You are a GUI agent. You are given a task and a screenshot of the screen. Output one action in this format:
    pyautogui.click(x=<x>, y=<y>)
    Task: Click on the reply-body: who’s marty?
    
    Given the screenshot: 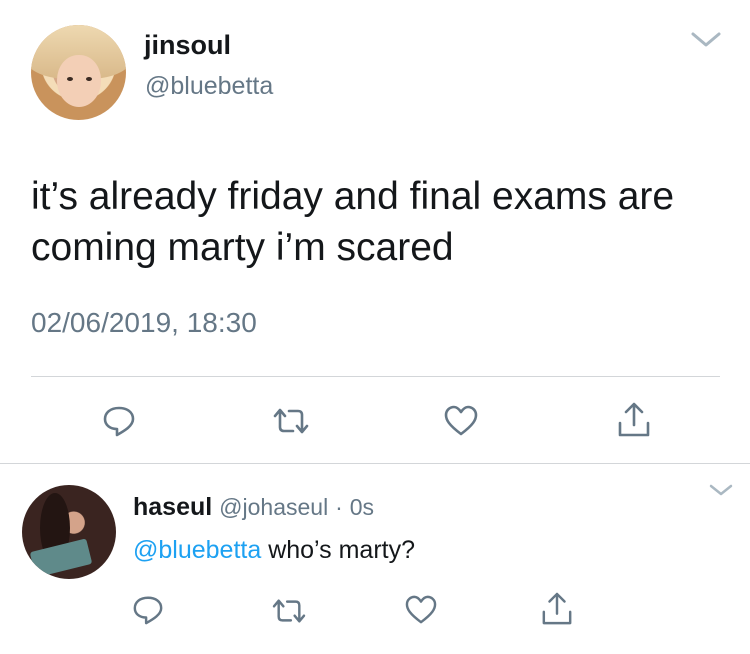 What is the action you would take?
    pyautogui.click(x=338, y=550)
    